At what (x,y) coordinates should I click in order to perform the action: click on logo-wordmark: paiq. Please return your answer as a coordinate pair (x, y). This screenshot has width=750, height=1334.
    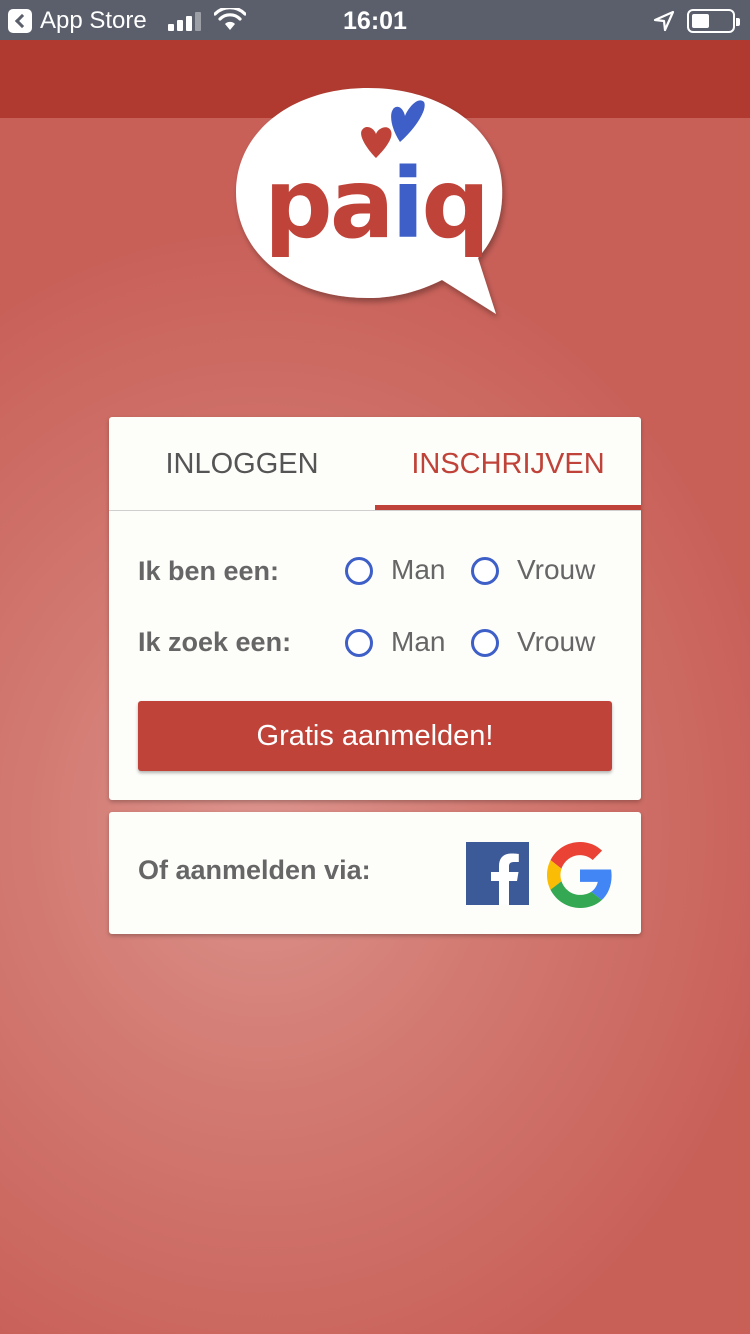
    Looking at the image, I should click on (377, 204).